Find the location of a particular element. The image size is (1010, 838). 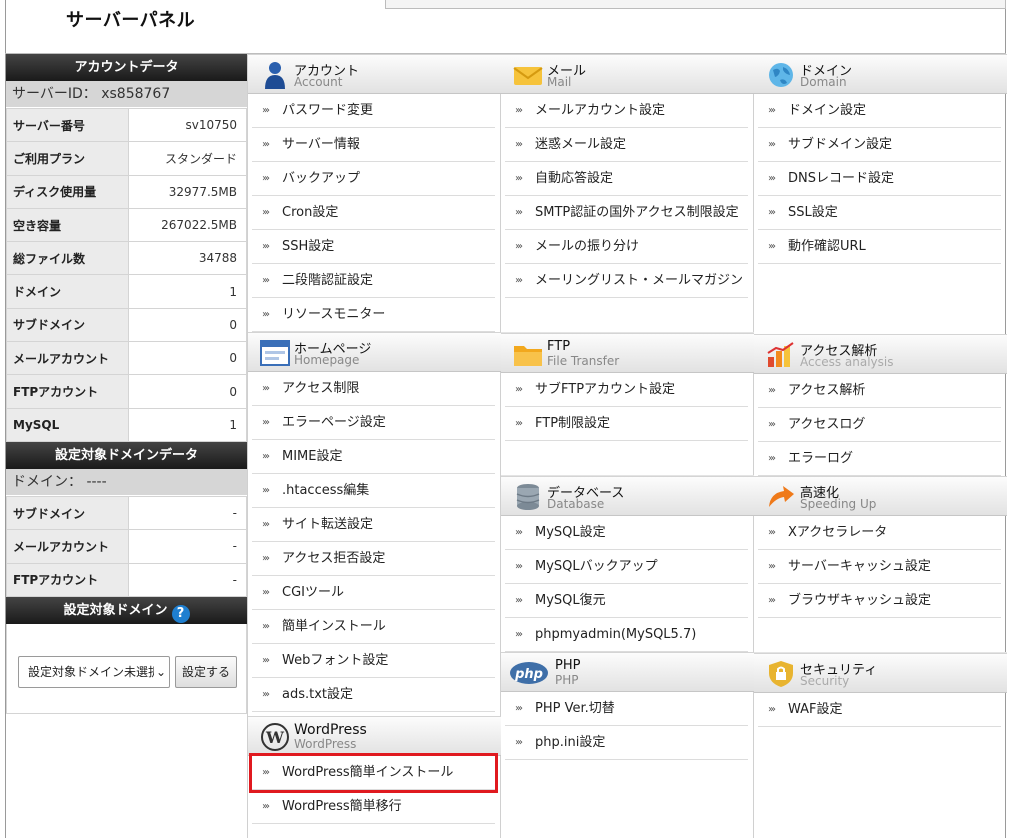

menu-item-smtp-restriction: ››› SMTP認証の国外アクセス制限設定 is located at coordinates (626, 213).